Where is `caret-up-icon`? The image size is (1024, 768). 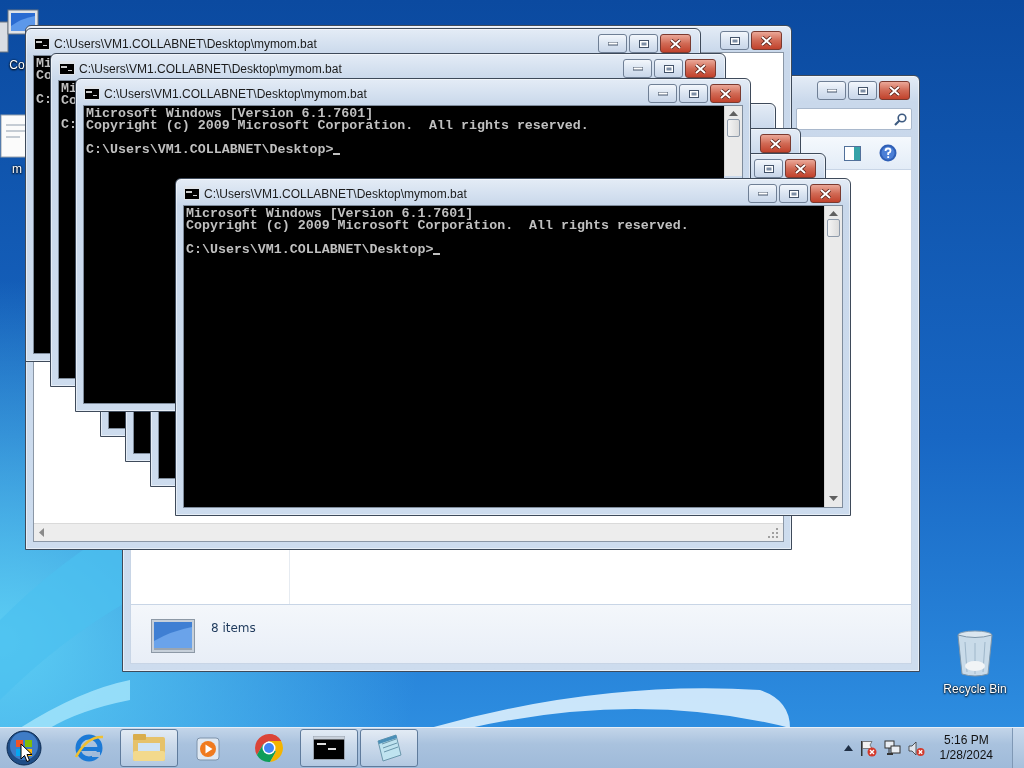 caret-up-icon is located at coordinates (848, 748).